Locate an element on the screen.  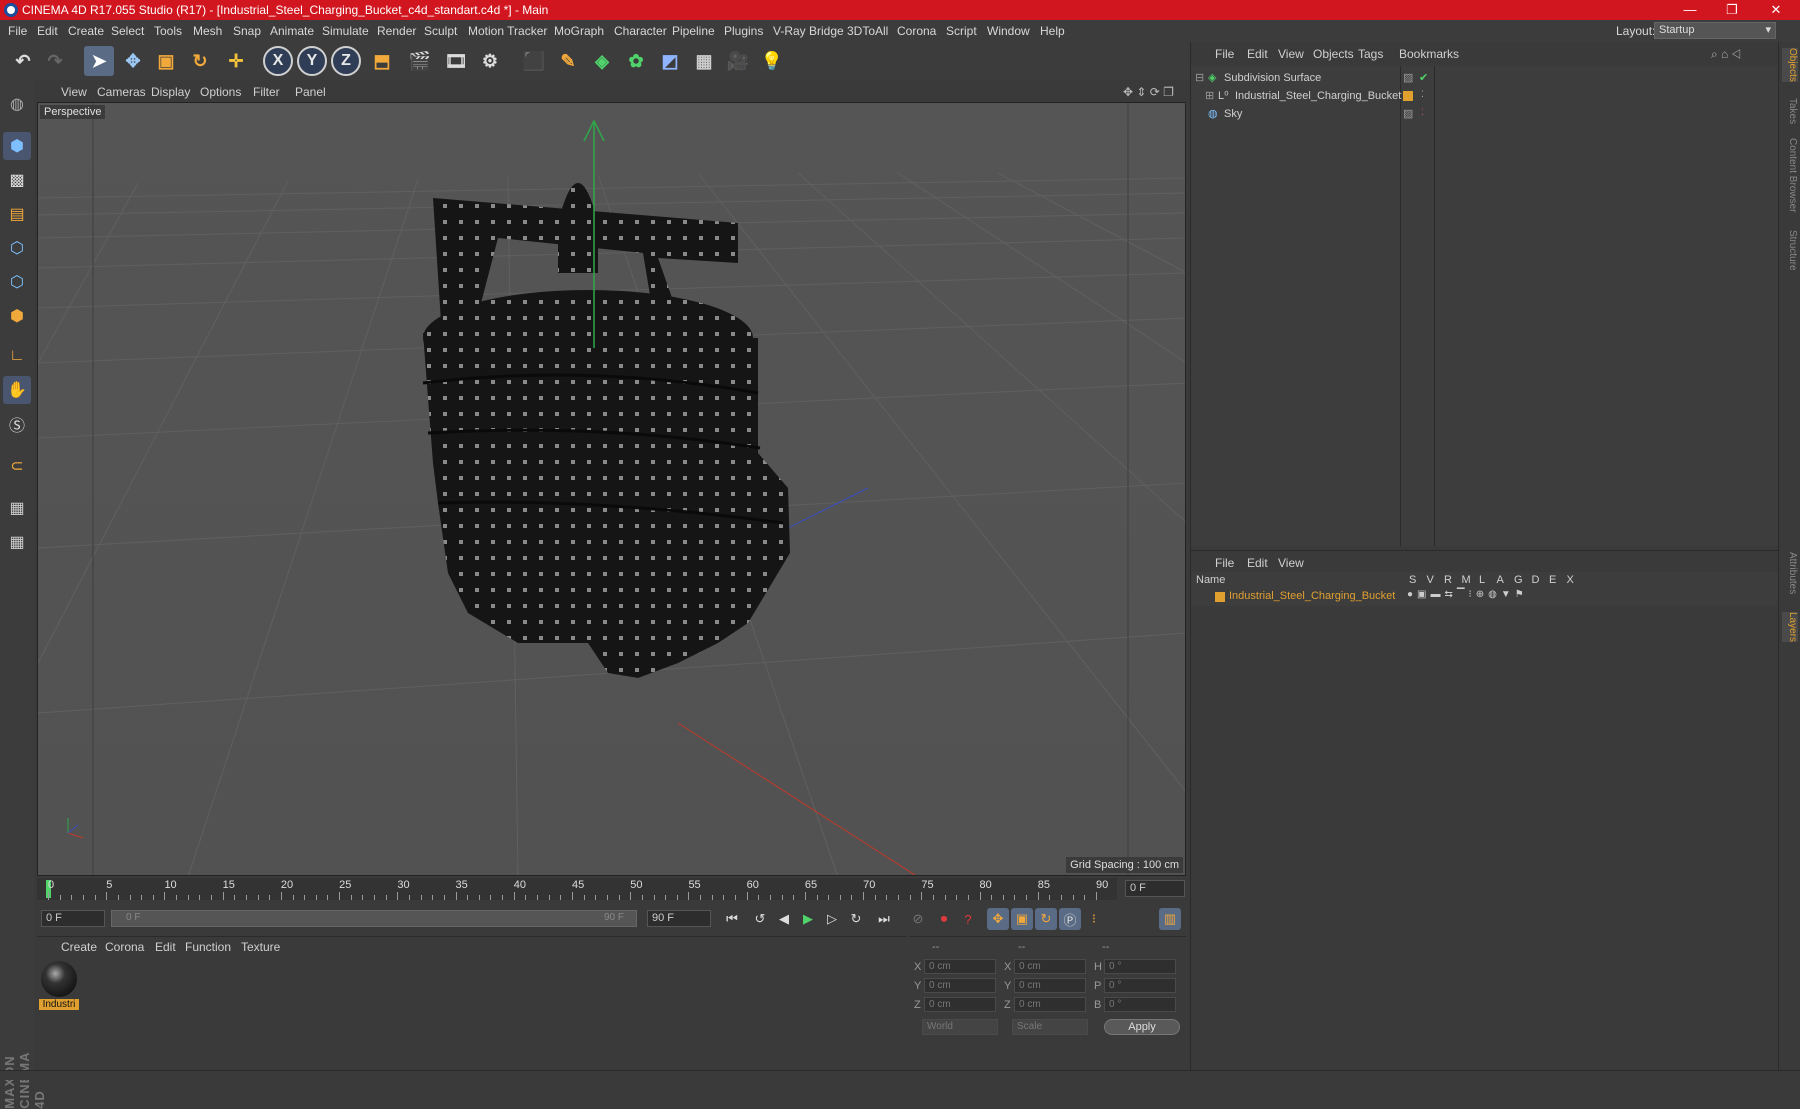
tab-objects: Objects is located at coordinates (1790, 65).